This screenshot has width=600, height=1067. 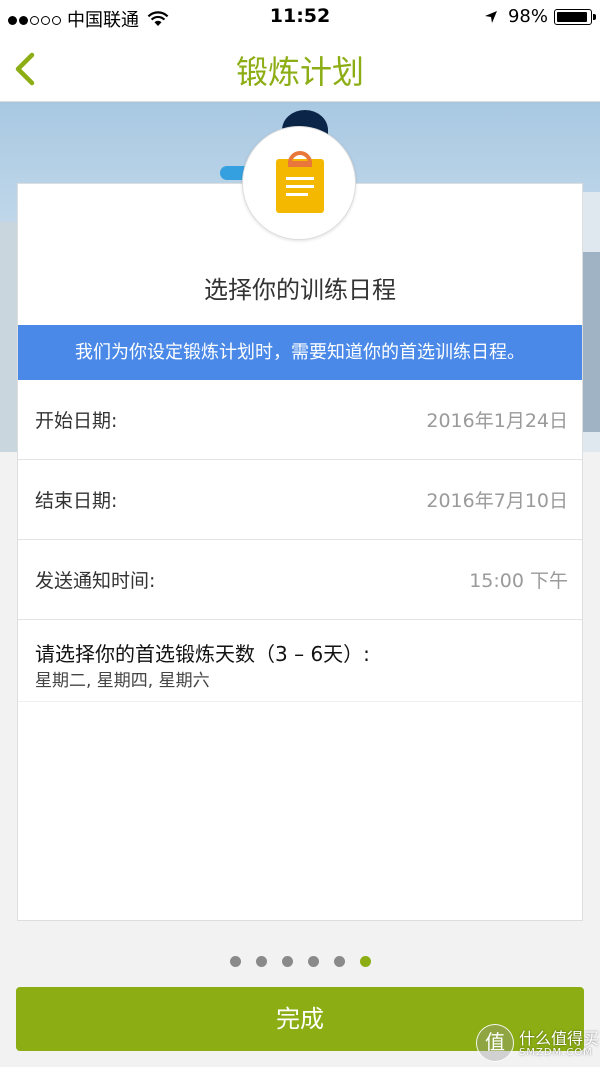 What do you see at coordinates (299, 72) in the screenshot?
I see `page-title: 锻炼计划` at bounding box center [299, 72].